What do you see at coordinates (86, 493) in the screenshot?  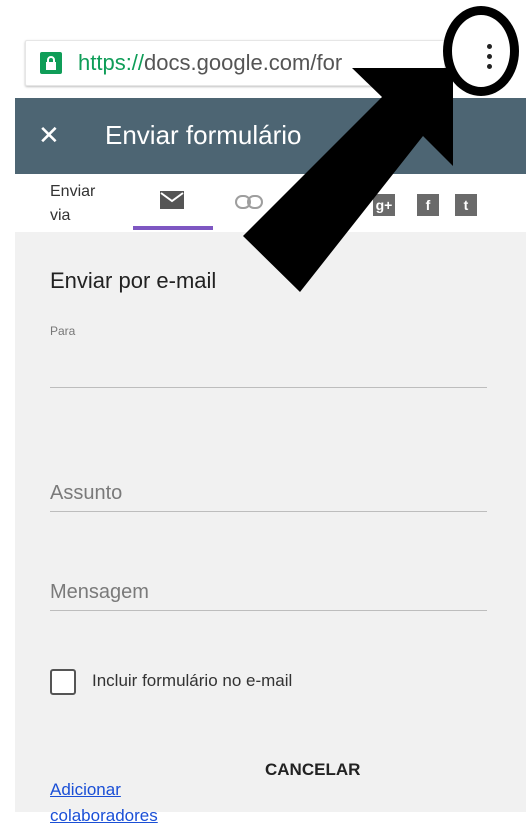 I see `subject-field: Assunto` at bounding box center [86, 493].